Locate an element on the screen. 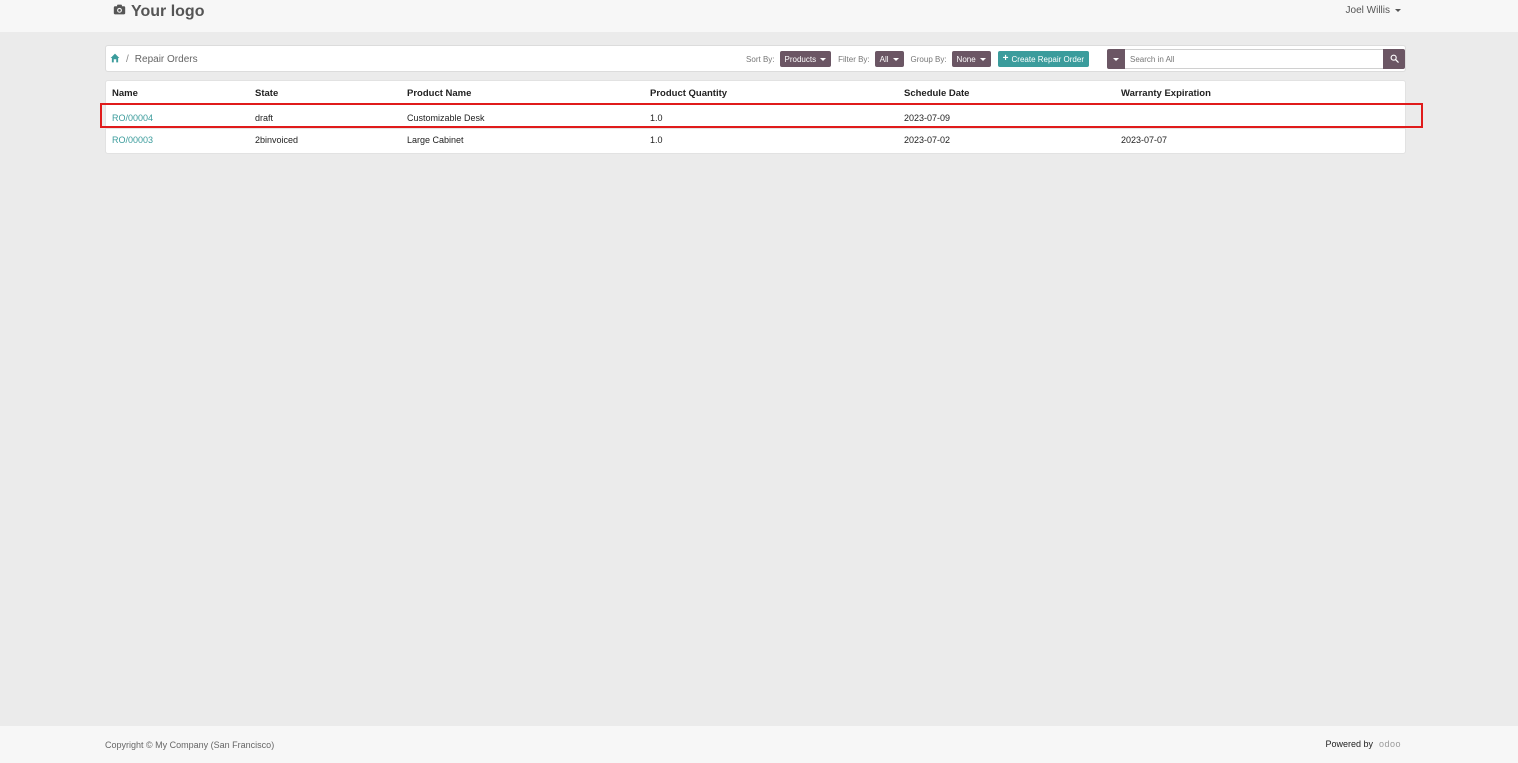 Image resolution: width=1518 pixels, height=763 pixels. home-icon is located at coordinates (115, 59).